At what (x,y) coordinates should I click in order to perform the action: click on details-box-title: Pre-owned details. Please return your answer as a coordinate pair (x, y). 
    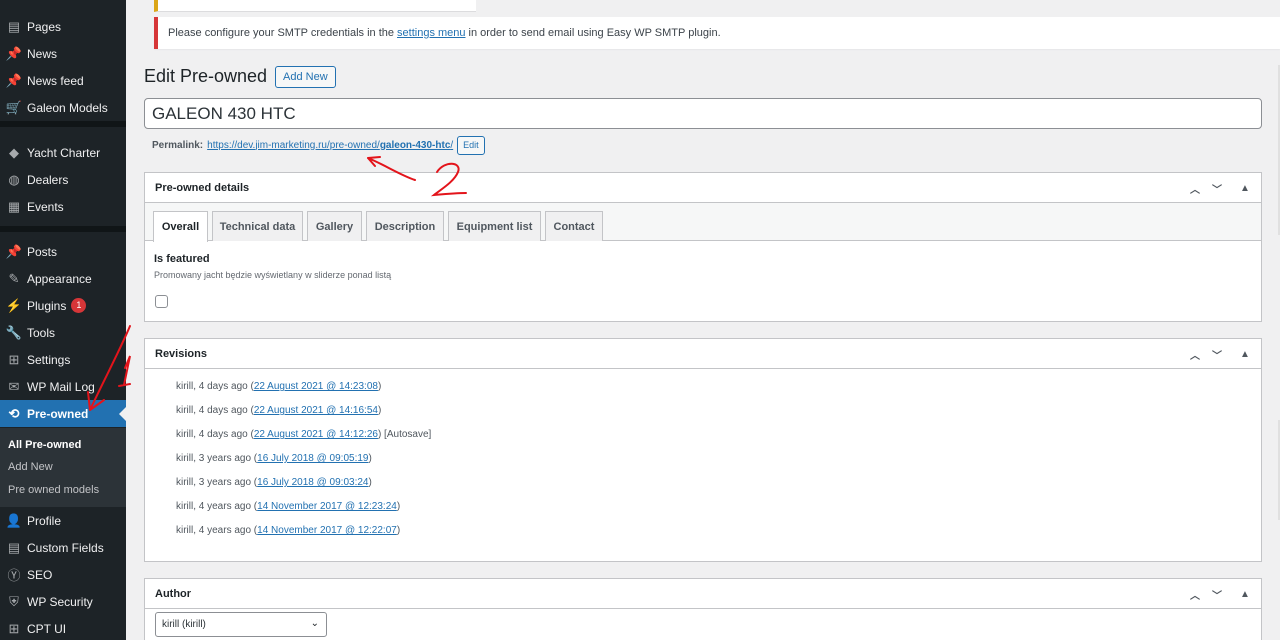
    Looking at the image, I should click on (202, 187).